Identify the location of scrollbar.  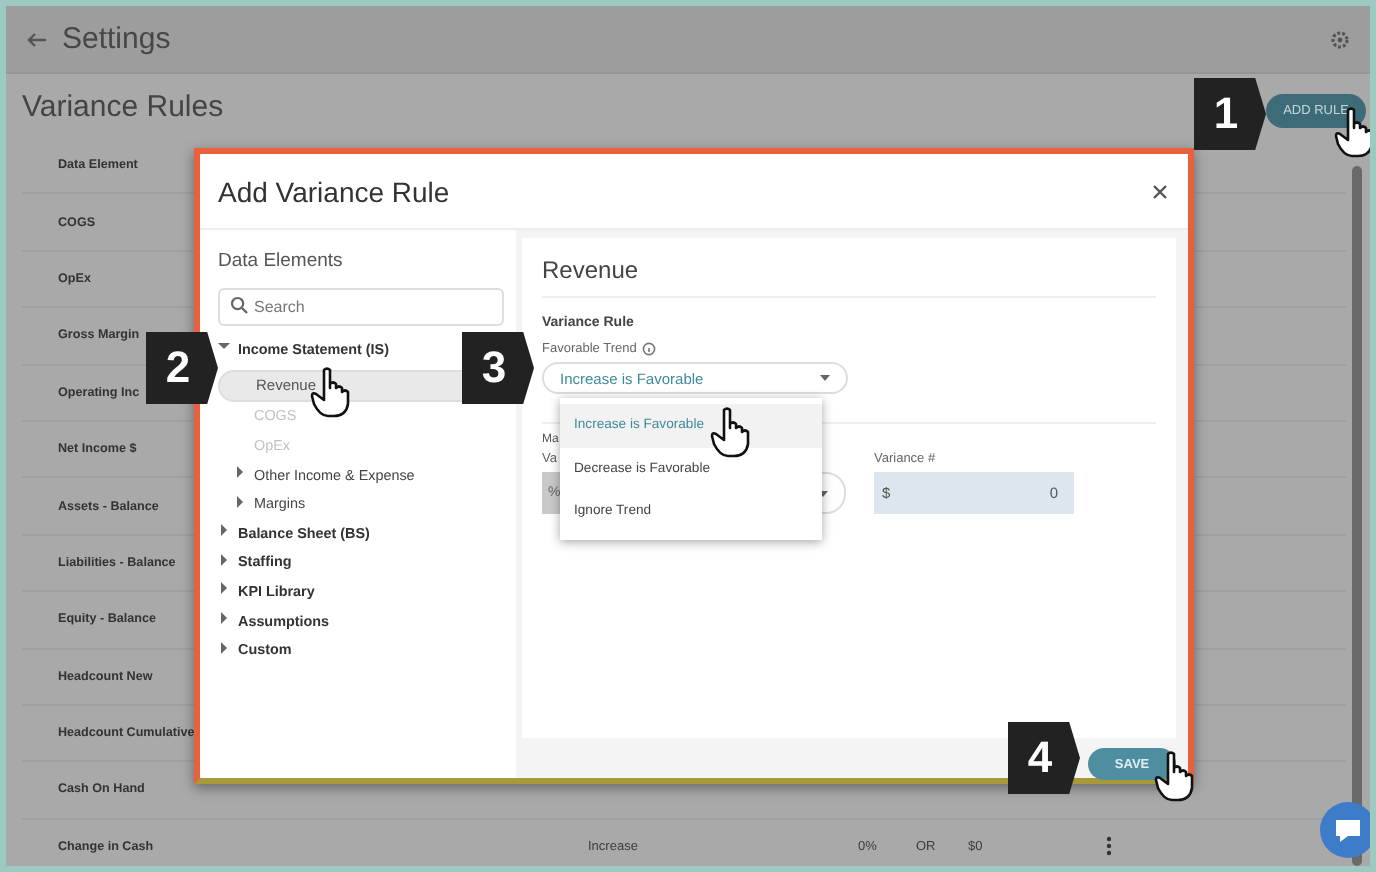
(1357, 516).